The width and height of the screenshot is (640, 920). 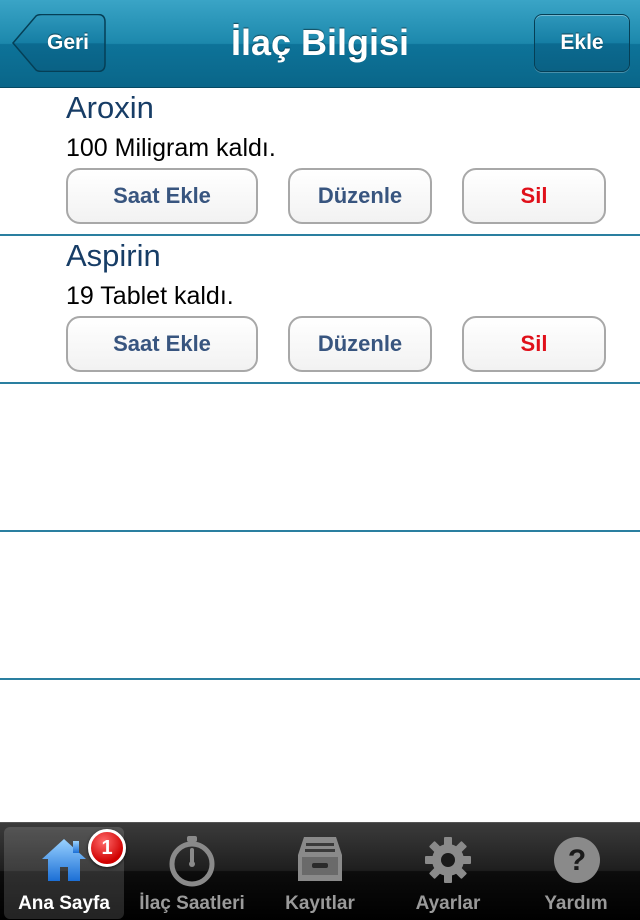 I want to click on tab-label: Yardım, so click(x=576, y=903).